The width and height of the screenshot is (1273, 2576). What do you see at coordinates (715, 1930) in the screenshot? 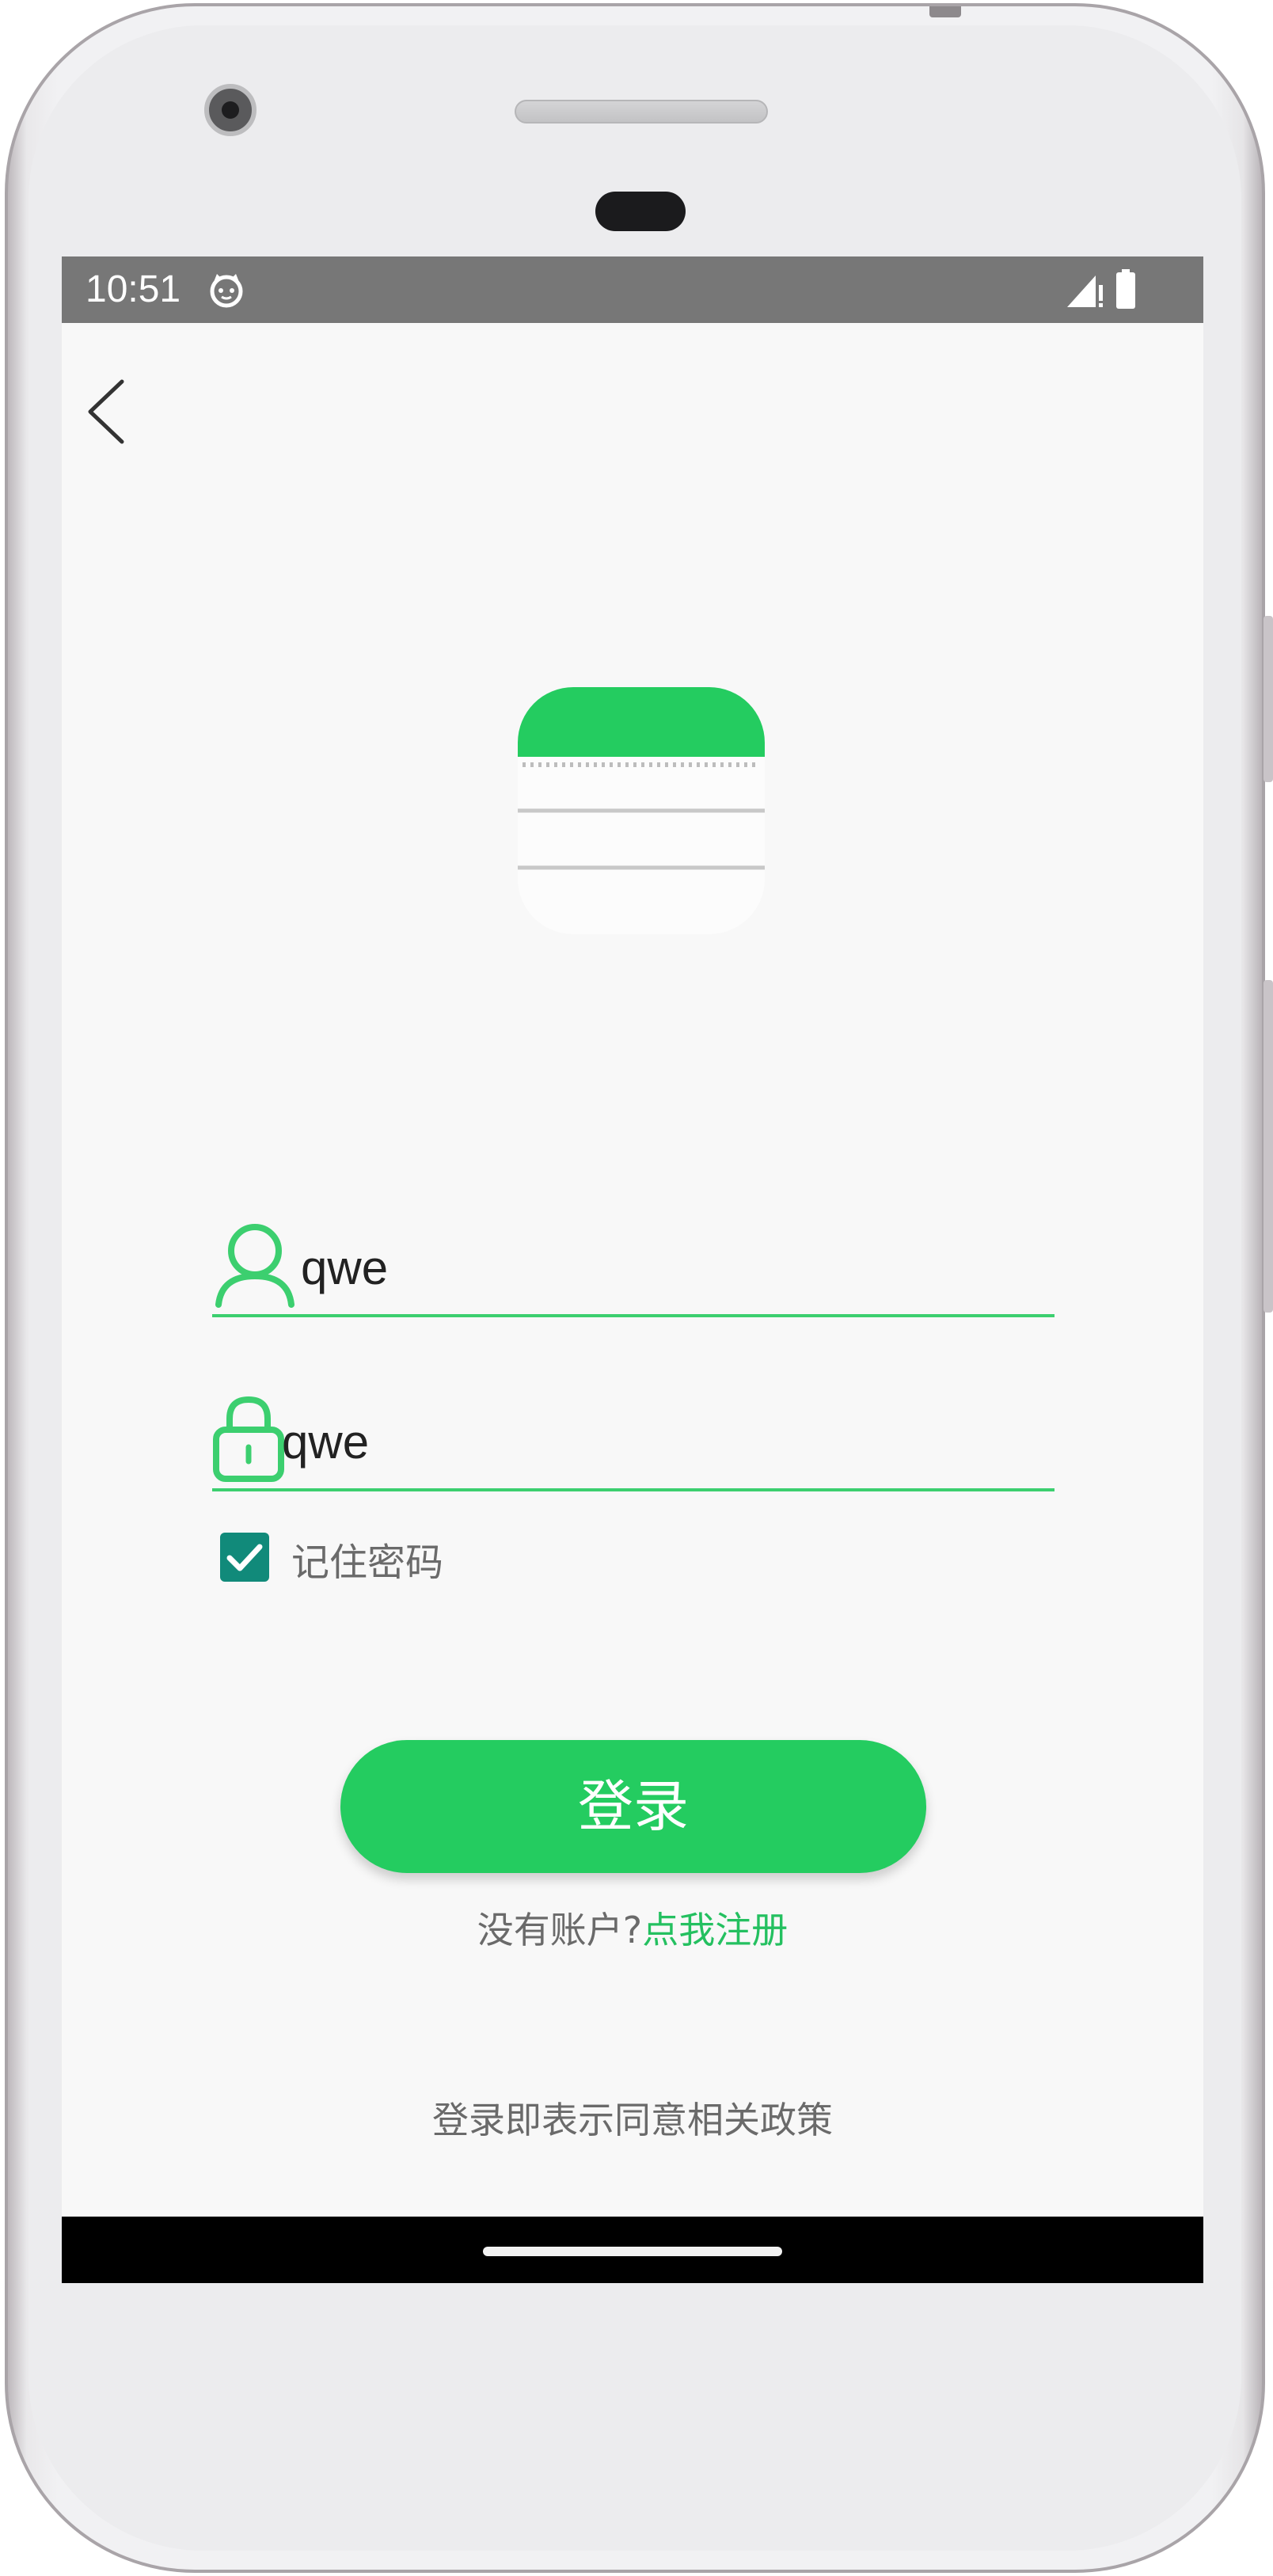
I see `register-link: 点我注册` at bounding box center [715, 1930].